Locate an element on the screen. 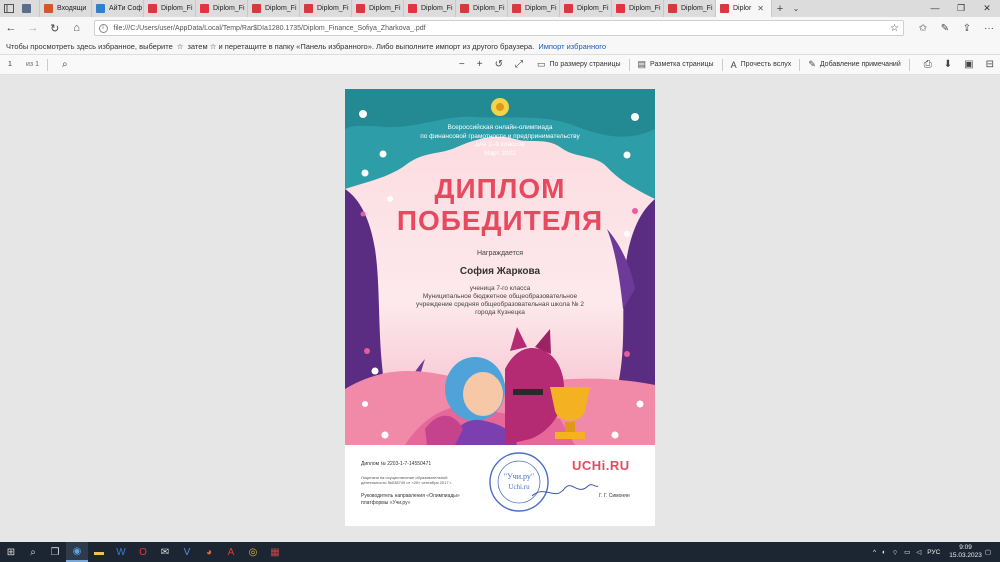 This screenshot has width=1000, height=562. minimize-button: — is located at coordinates (935, 8).